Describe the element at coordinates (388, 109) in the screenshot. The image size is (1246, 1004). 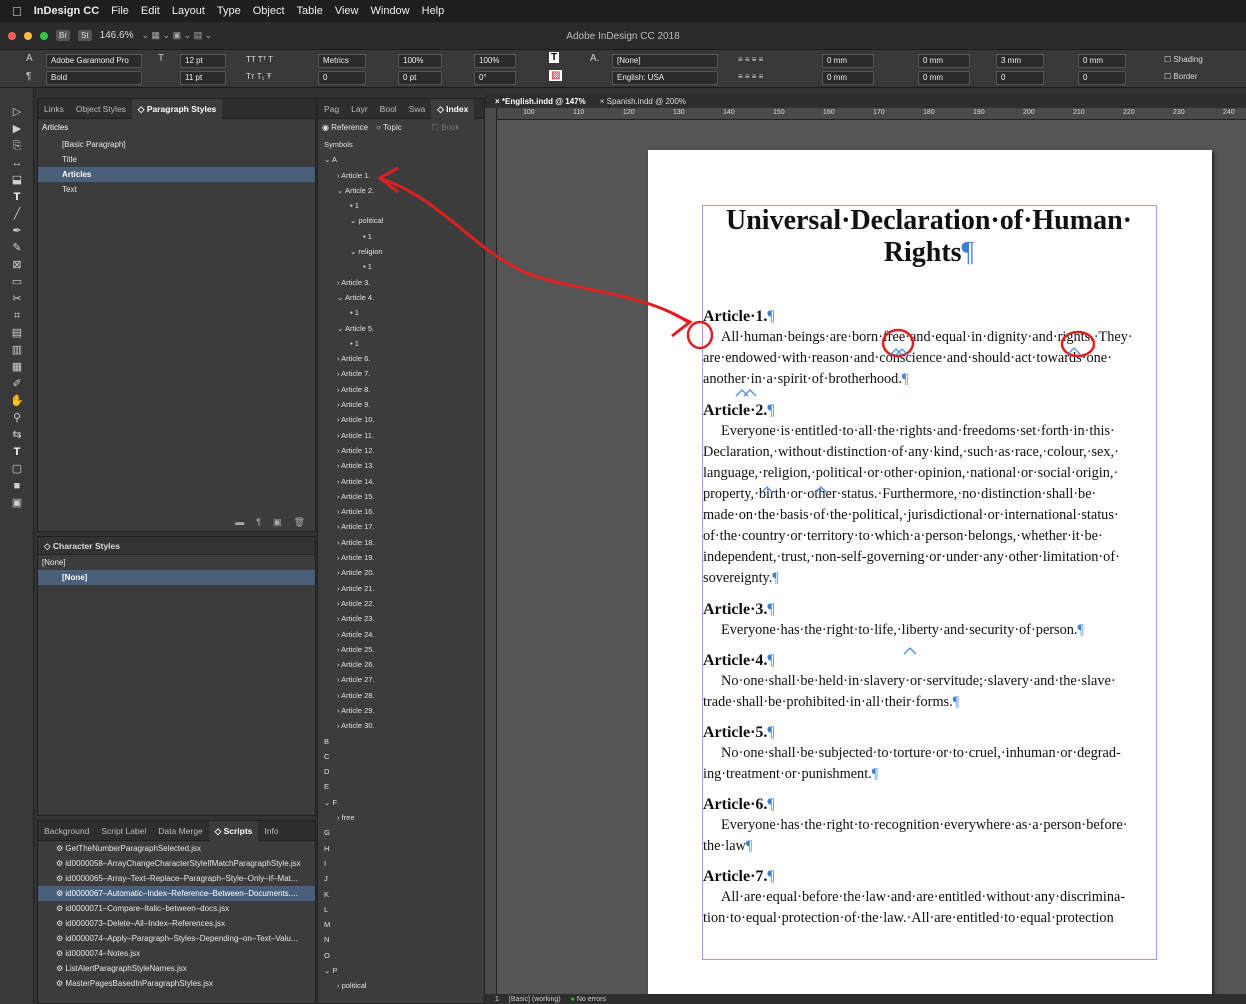
I see `tab-bookmarks: Bool` at that location.